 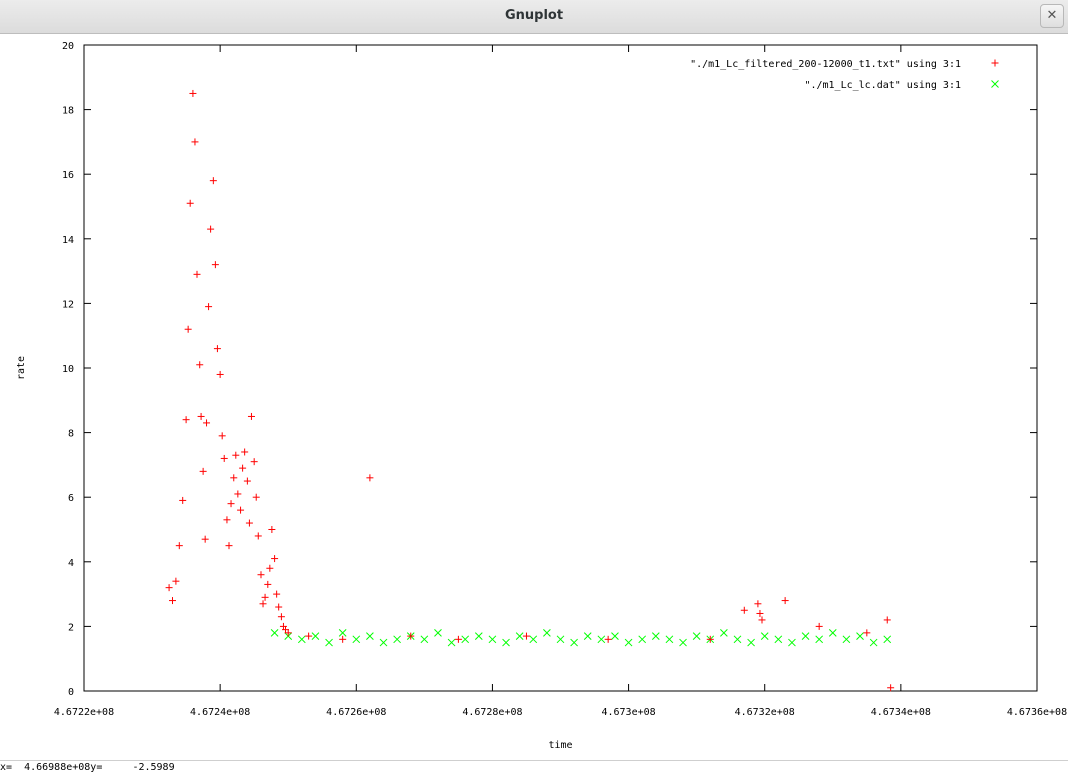 What do you see at coordinates (71, 434) in the screenshot?
I see `y-tick-label: 8` at bounding box center [71, 434].